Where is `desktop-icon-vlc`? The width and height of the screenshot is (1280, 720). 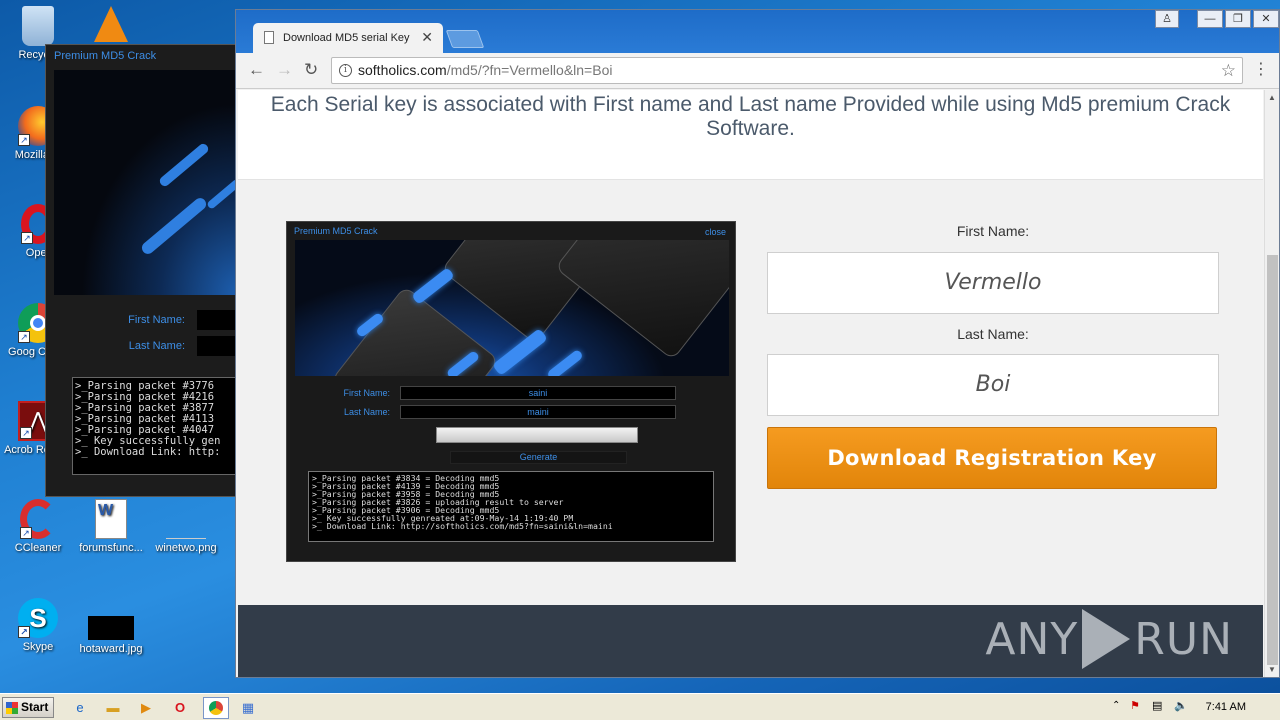 desktop-icon-vlc is located at coordinates (111, 25).